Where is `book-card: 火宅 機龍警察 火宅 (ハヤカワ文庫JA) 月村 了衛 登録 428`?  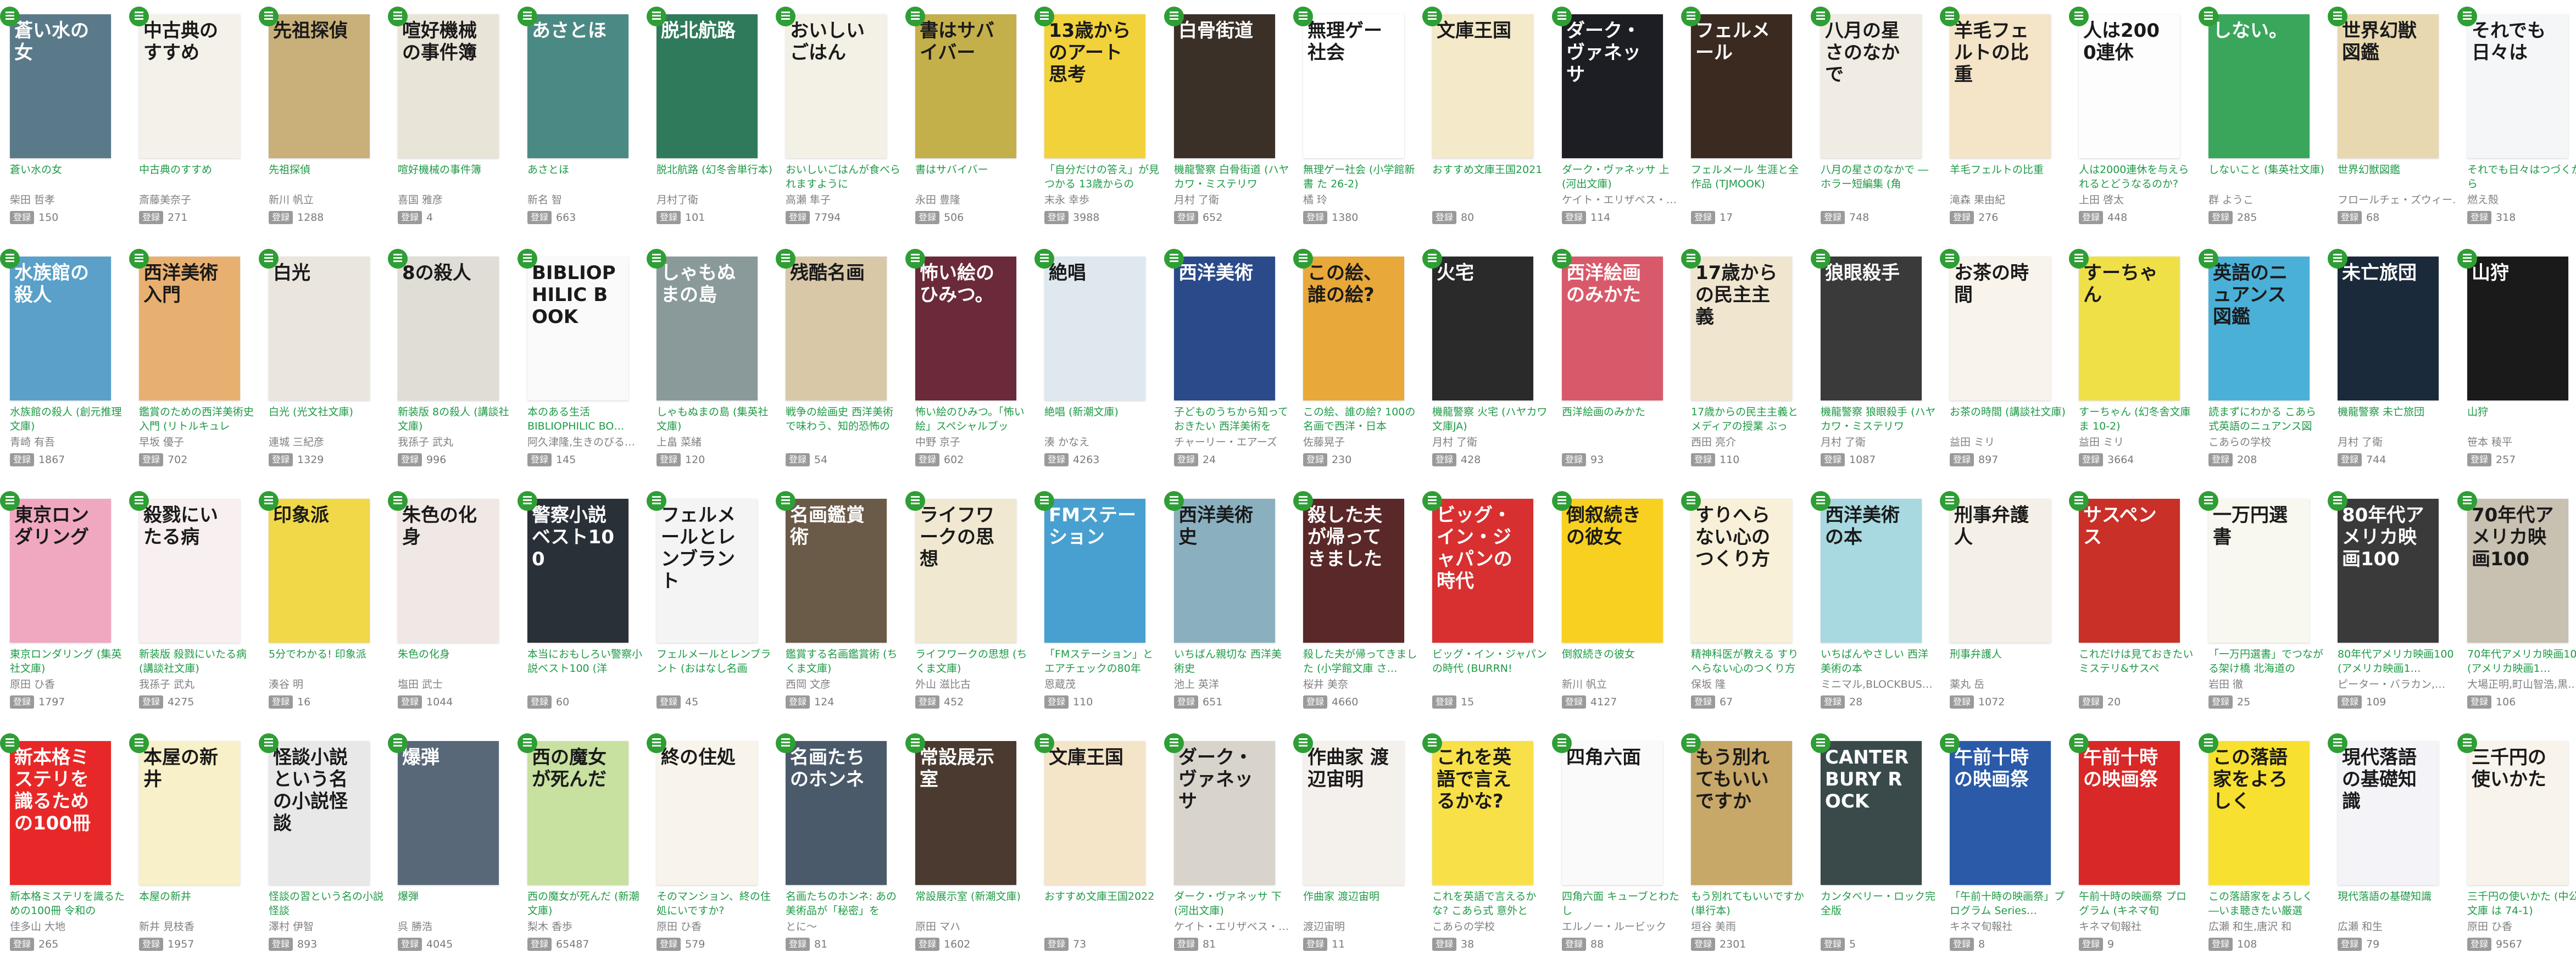 book-card: 火宅 機龍警察 火宅 (ハヤカワ文庫JA) 月村 了衛 登録 428 is located at coordinates (1487, 360).